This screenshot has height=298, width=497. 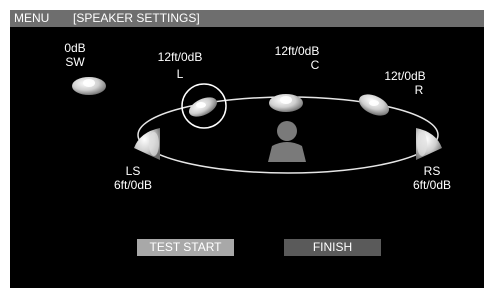 What do you see at coordinates (180, 65) in the screenshot?
I see `front-left-label: 12ft/0dB L` at bounding box center [180, 65].